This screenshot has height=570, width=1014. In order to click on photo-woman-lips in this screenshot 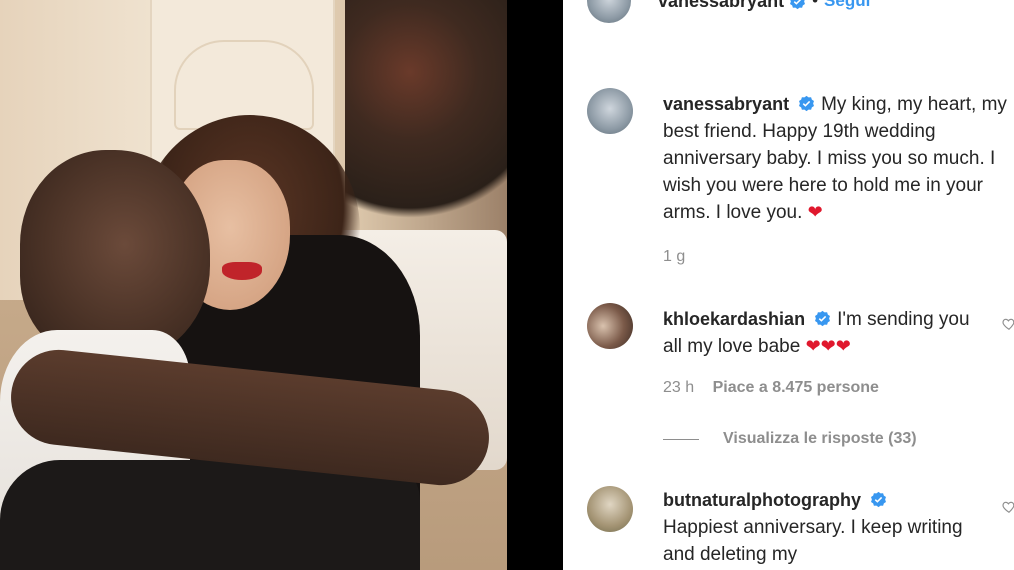, I will do `click(242, 271)`.